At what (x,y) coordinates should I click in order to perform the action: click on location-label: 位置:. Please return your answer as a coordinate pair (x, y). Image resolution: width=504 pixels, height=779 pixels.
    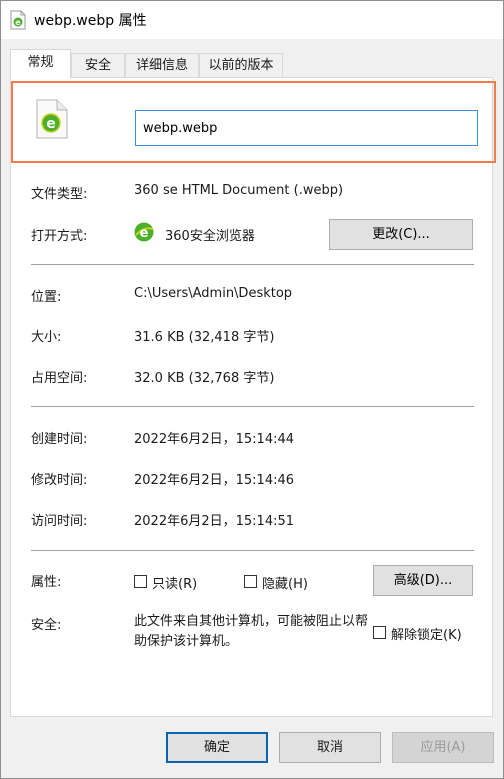
    Looking at the image, I should click on (46, 297).